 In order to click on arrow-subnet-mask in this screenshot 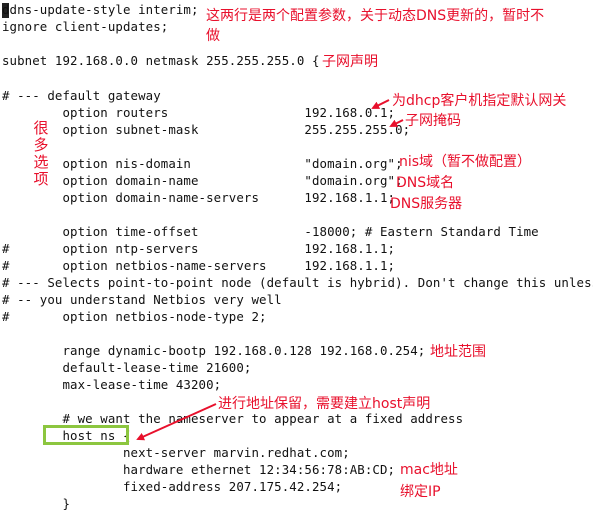, I will do `click(396, 123)`.